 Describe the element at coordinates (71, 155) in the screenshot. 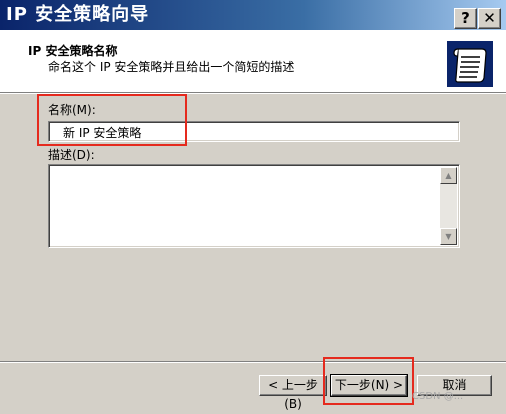

I see `description-label: 描述(D):` at that location.